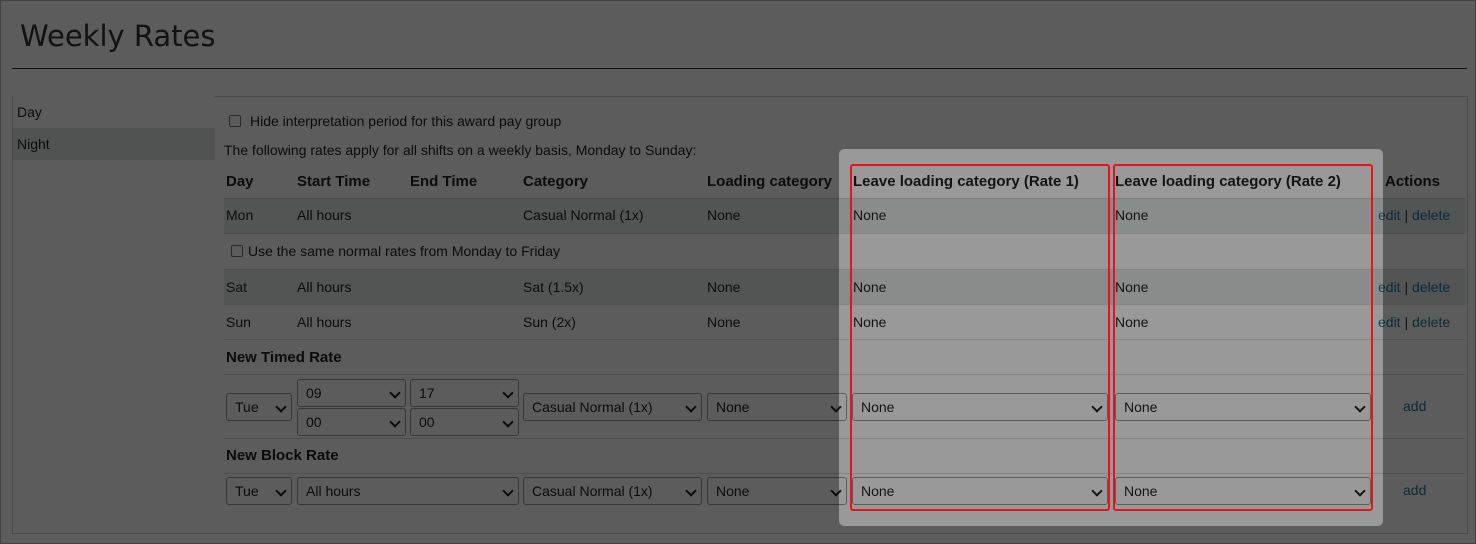  What do you see at coordinates (114, 144) in the screenshot?
I see `sidebar-item-night: Night` at bounding box center [114, 144].